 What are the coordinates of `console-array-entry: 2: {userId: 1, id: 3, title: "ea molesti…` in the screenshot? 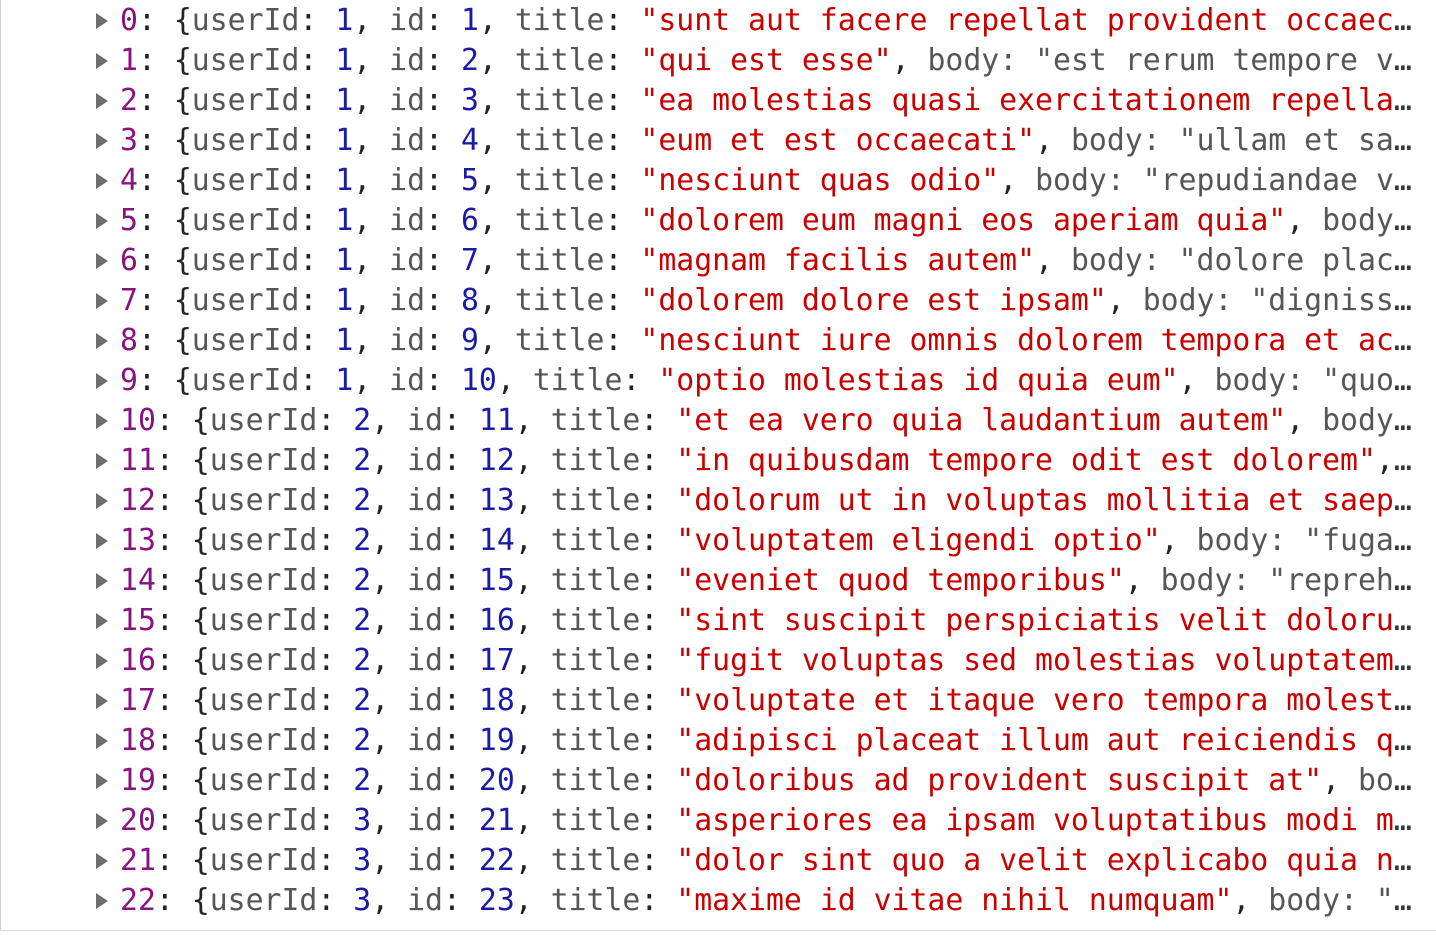 It's located at (758, 101).